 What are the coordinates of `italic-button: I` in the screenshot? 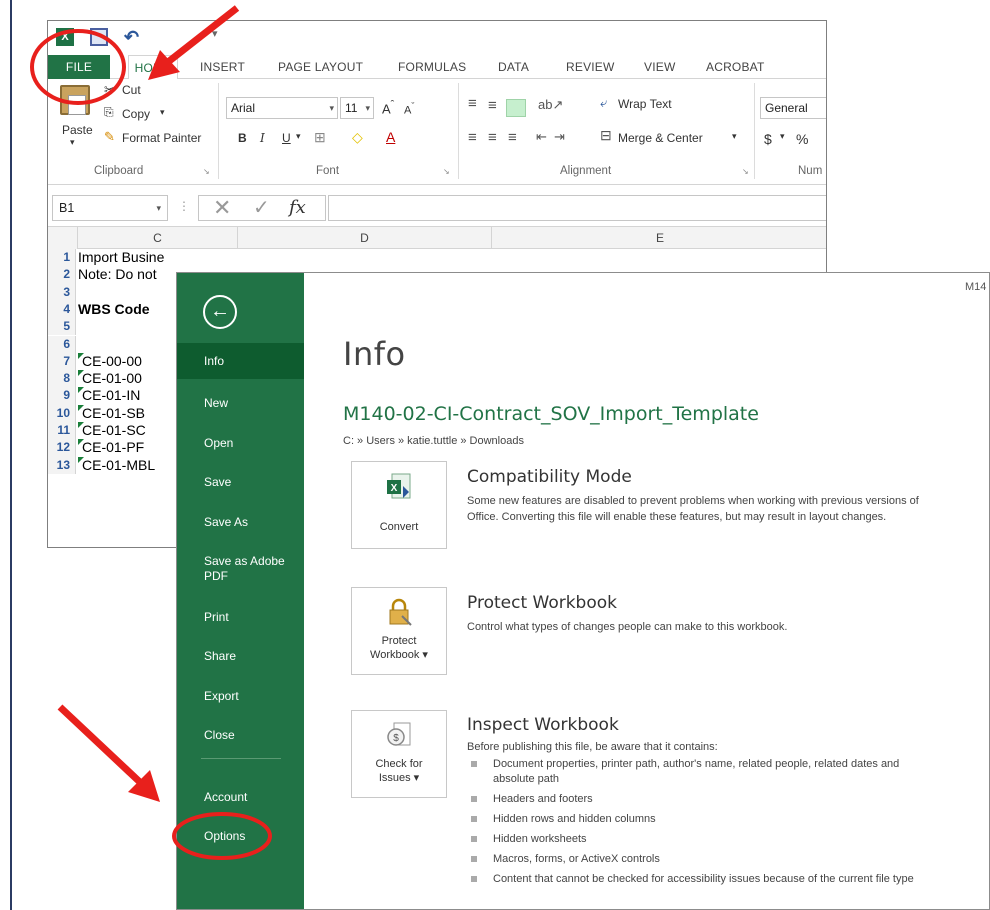 It's located at (262, 138).